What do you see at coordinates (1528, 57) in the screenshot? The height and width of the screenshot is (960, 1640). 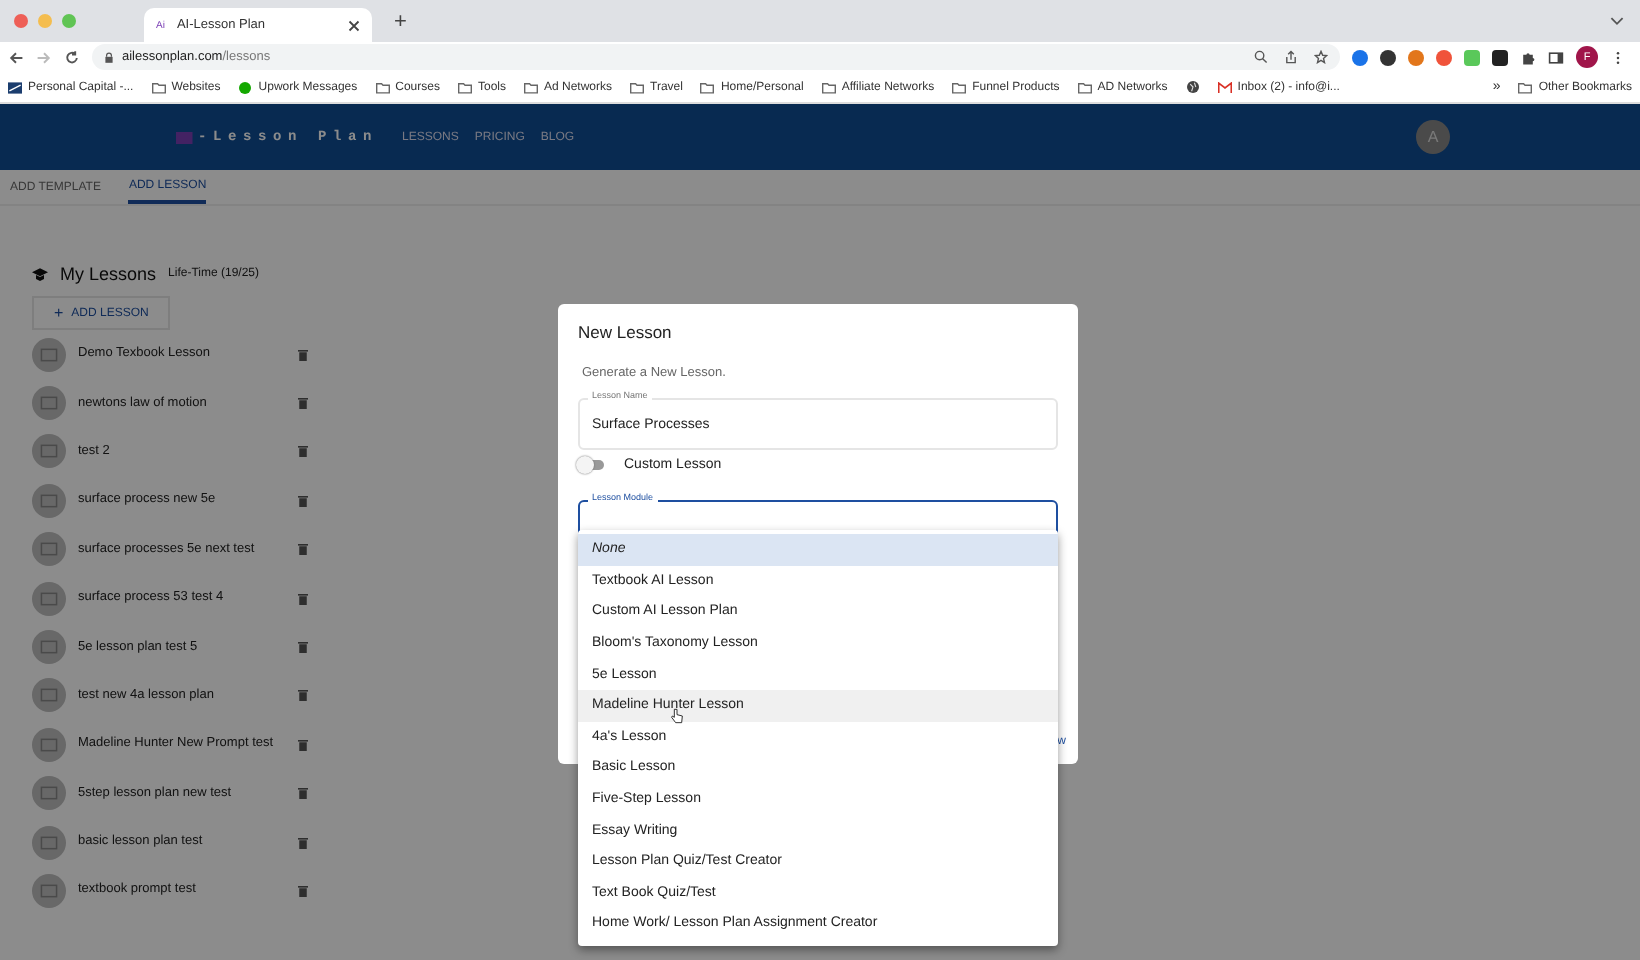 I see `puzzle-icon` at bounding box center [1528, 57].